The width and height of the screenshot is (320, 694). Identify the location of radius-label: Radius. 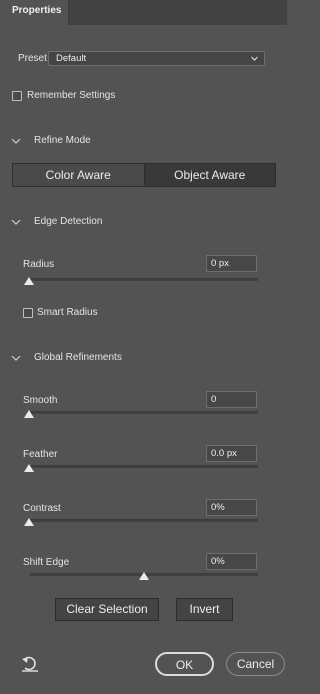
(39, 264).